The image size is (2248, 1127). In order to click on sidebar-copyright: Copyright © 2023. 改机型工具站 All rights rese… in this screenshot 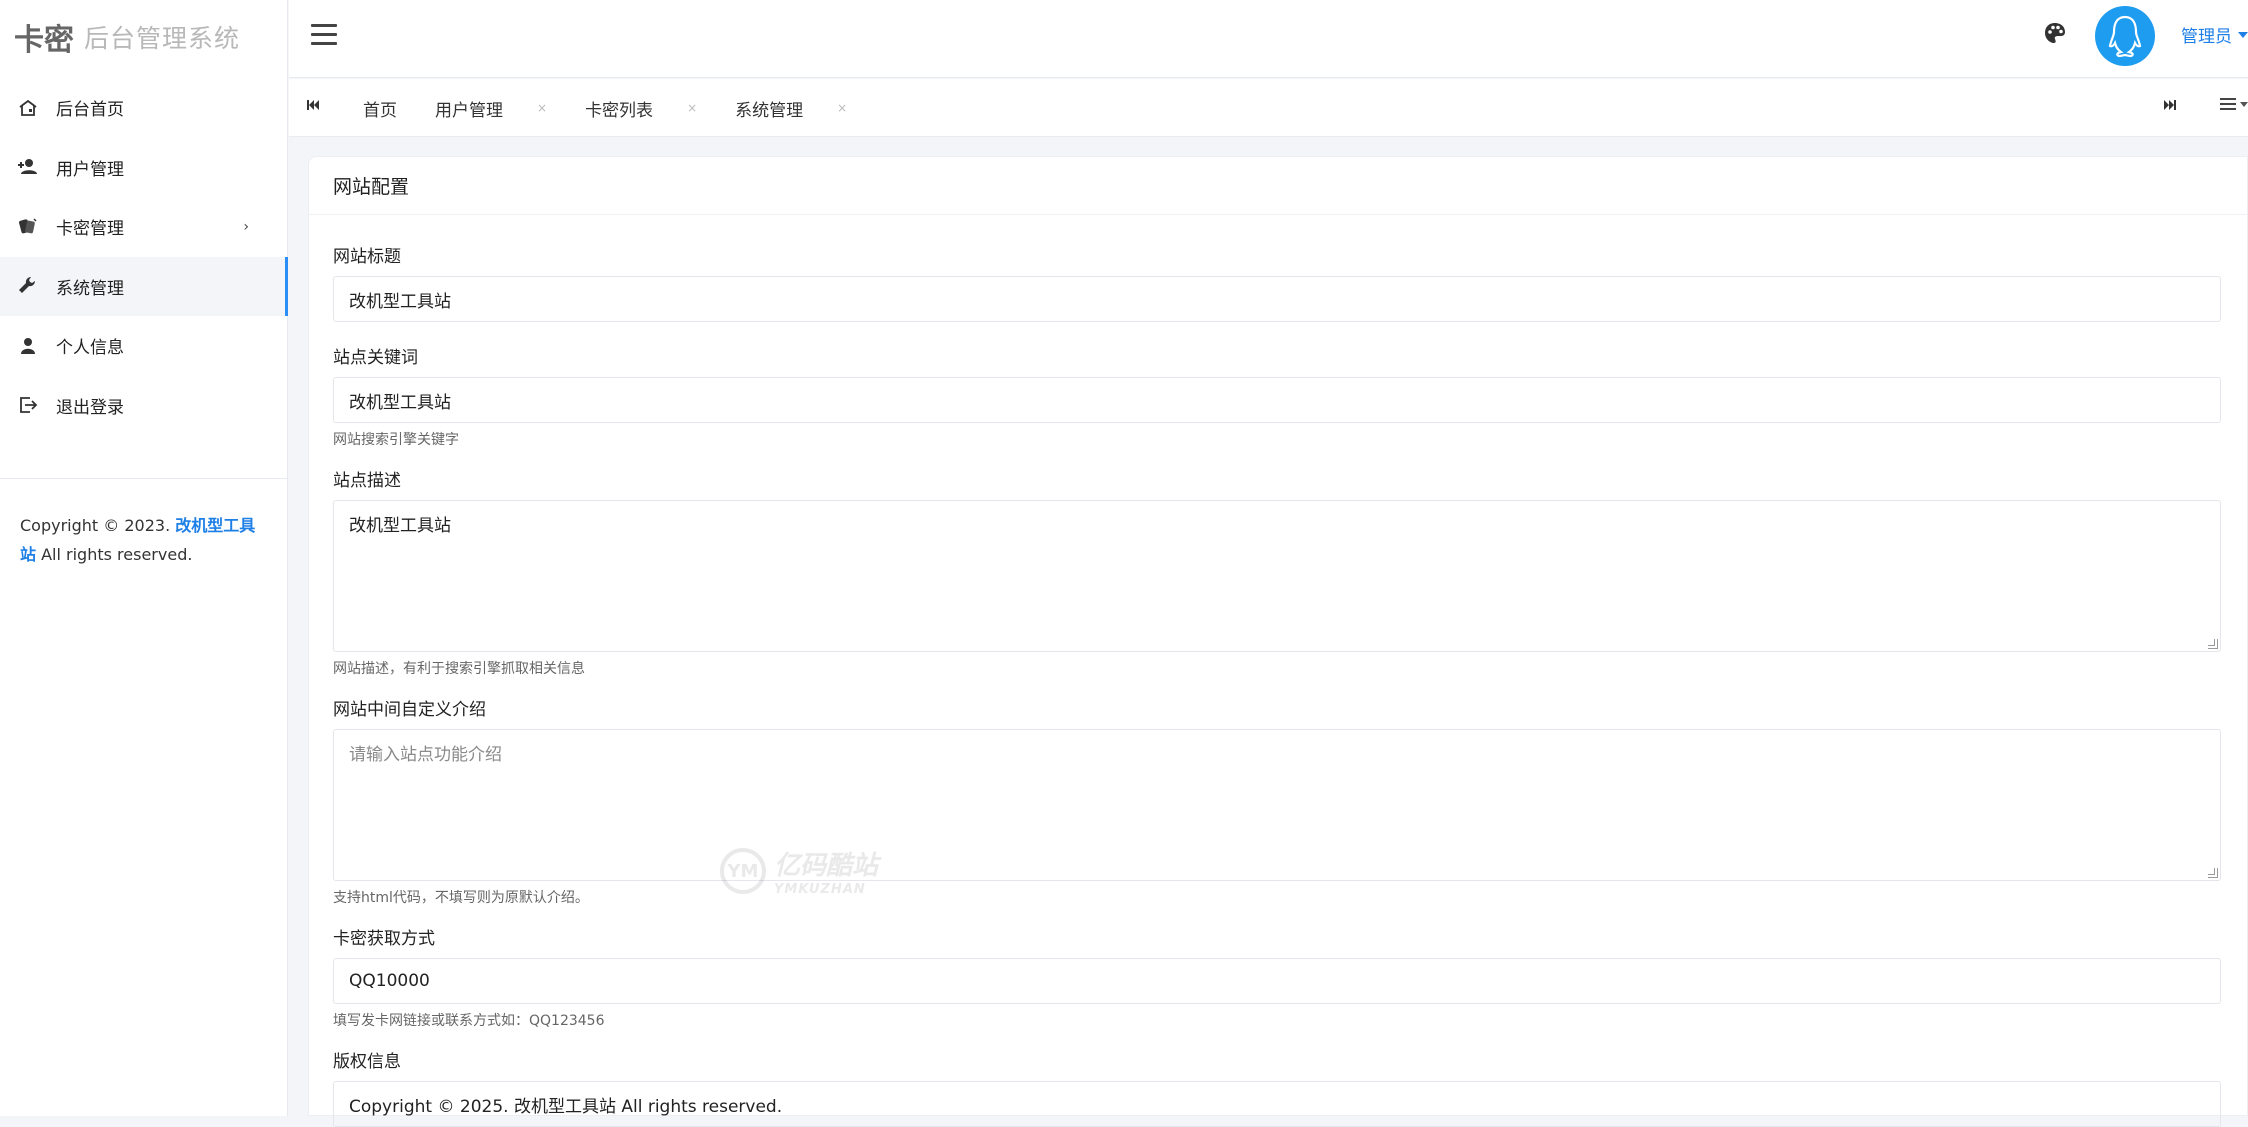, I will do `click(143, 524)`.